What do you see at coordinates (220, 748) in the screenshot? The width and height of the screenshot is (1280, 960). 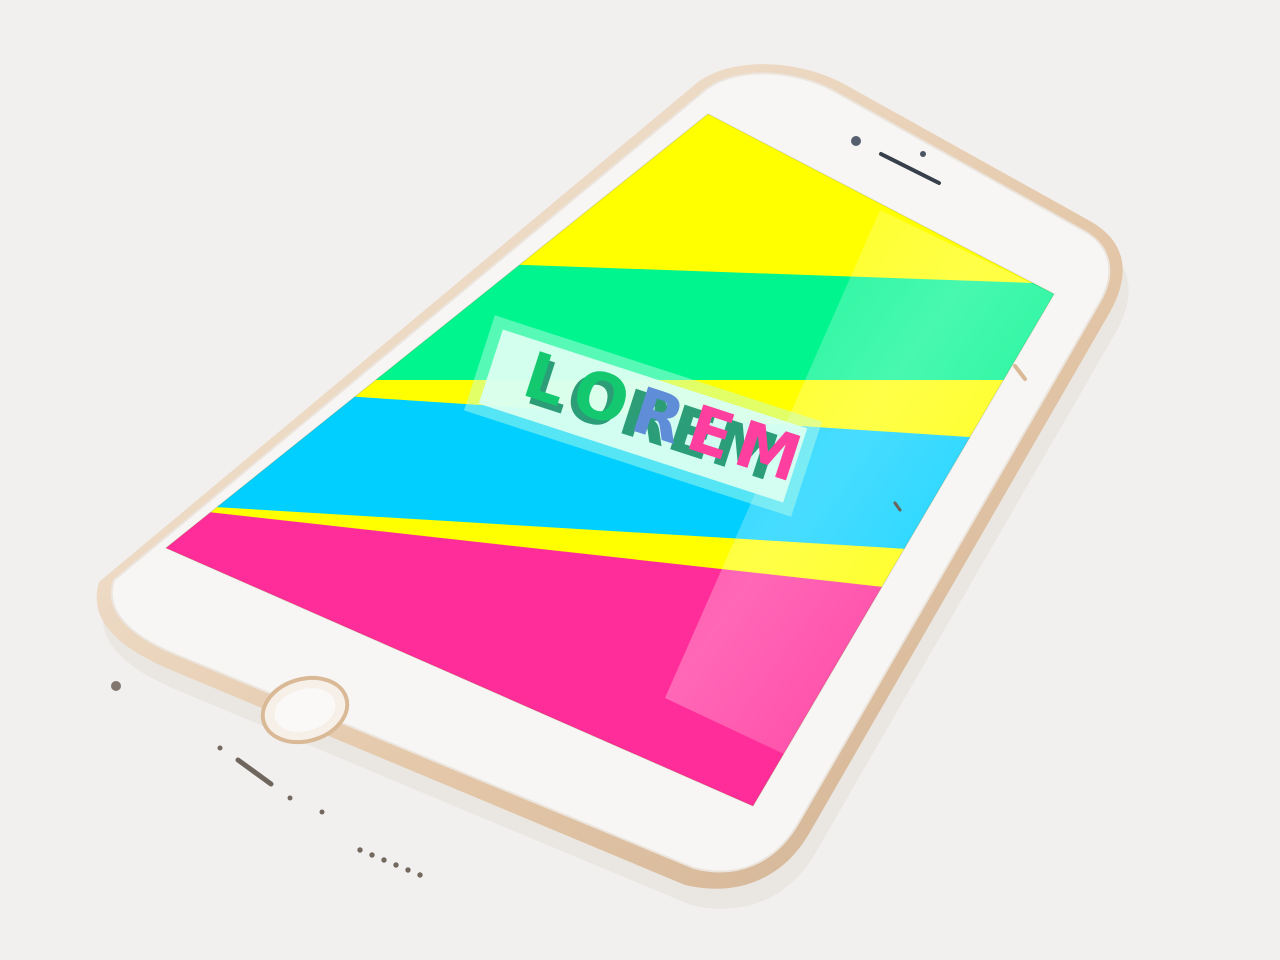 I see `microphone-icon` at bounding box center [220, 748].